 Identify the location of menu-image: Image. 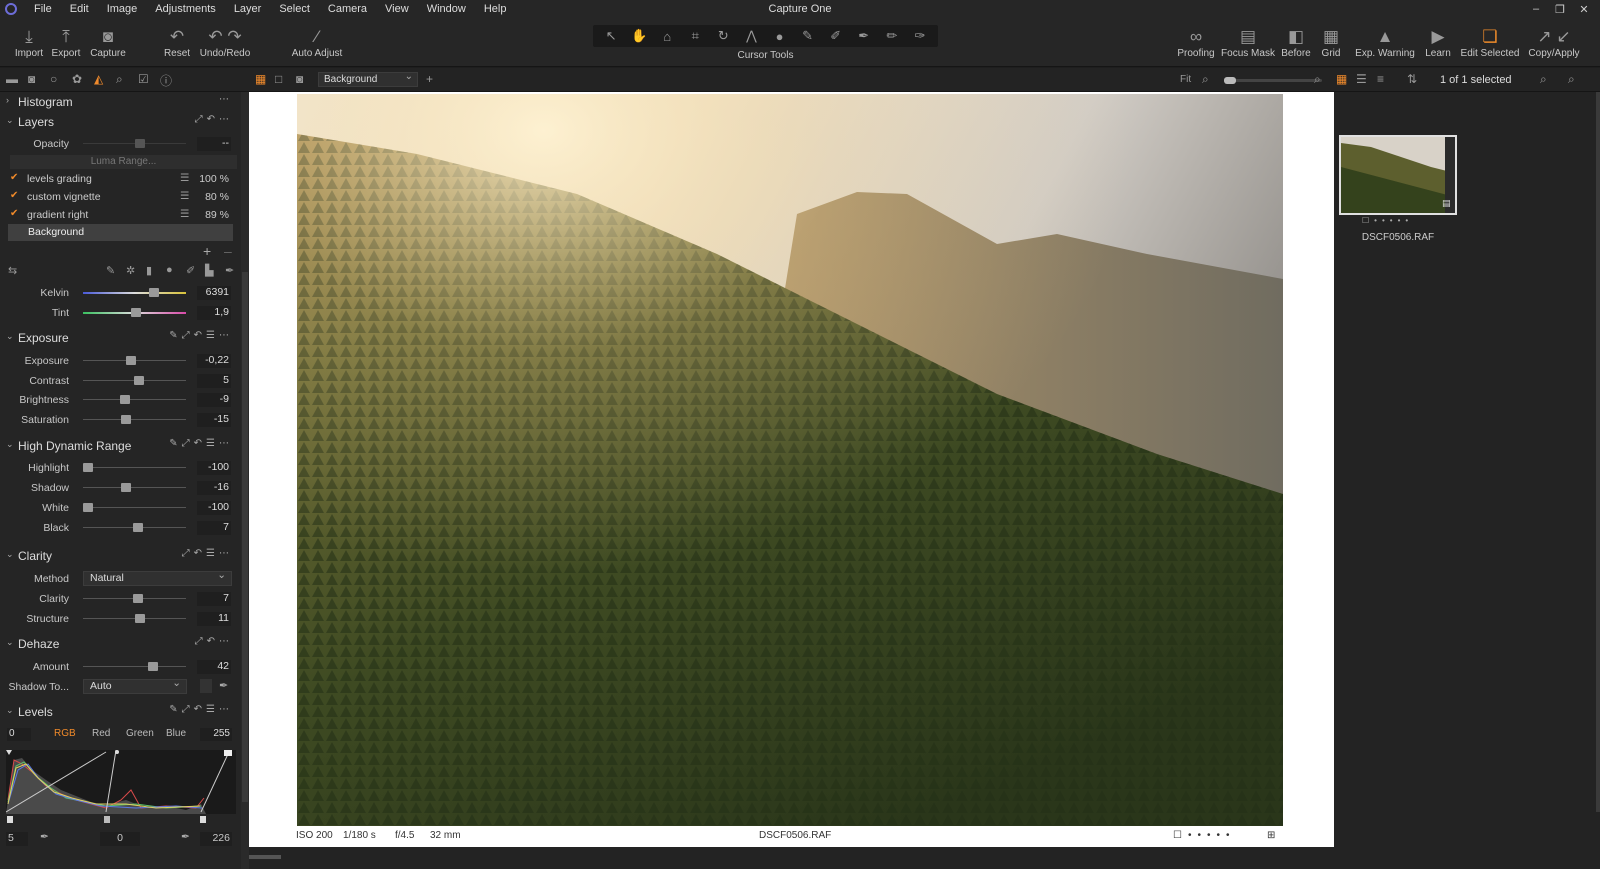
(122, 9).